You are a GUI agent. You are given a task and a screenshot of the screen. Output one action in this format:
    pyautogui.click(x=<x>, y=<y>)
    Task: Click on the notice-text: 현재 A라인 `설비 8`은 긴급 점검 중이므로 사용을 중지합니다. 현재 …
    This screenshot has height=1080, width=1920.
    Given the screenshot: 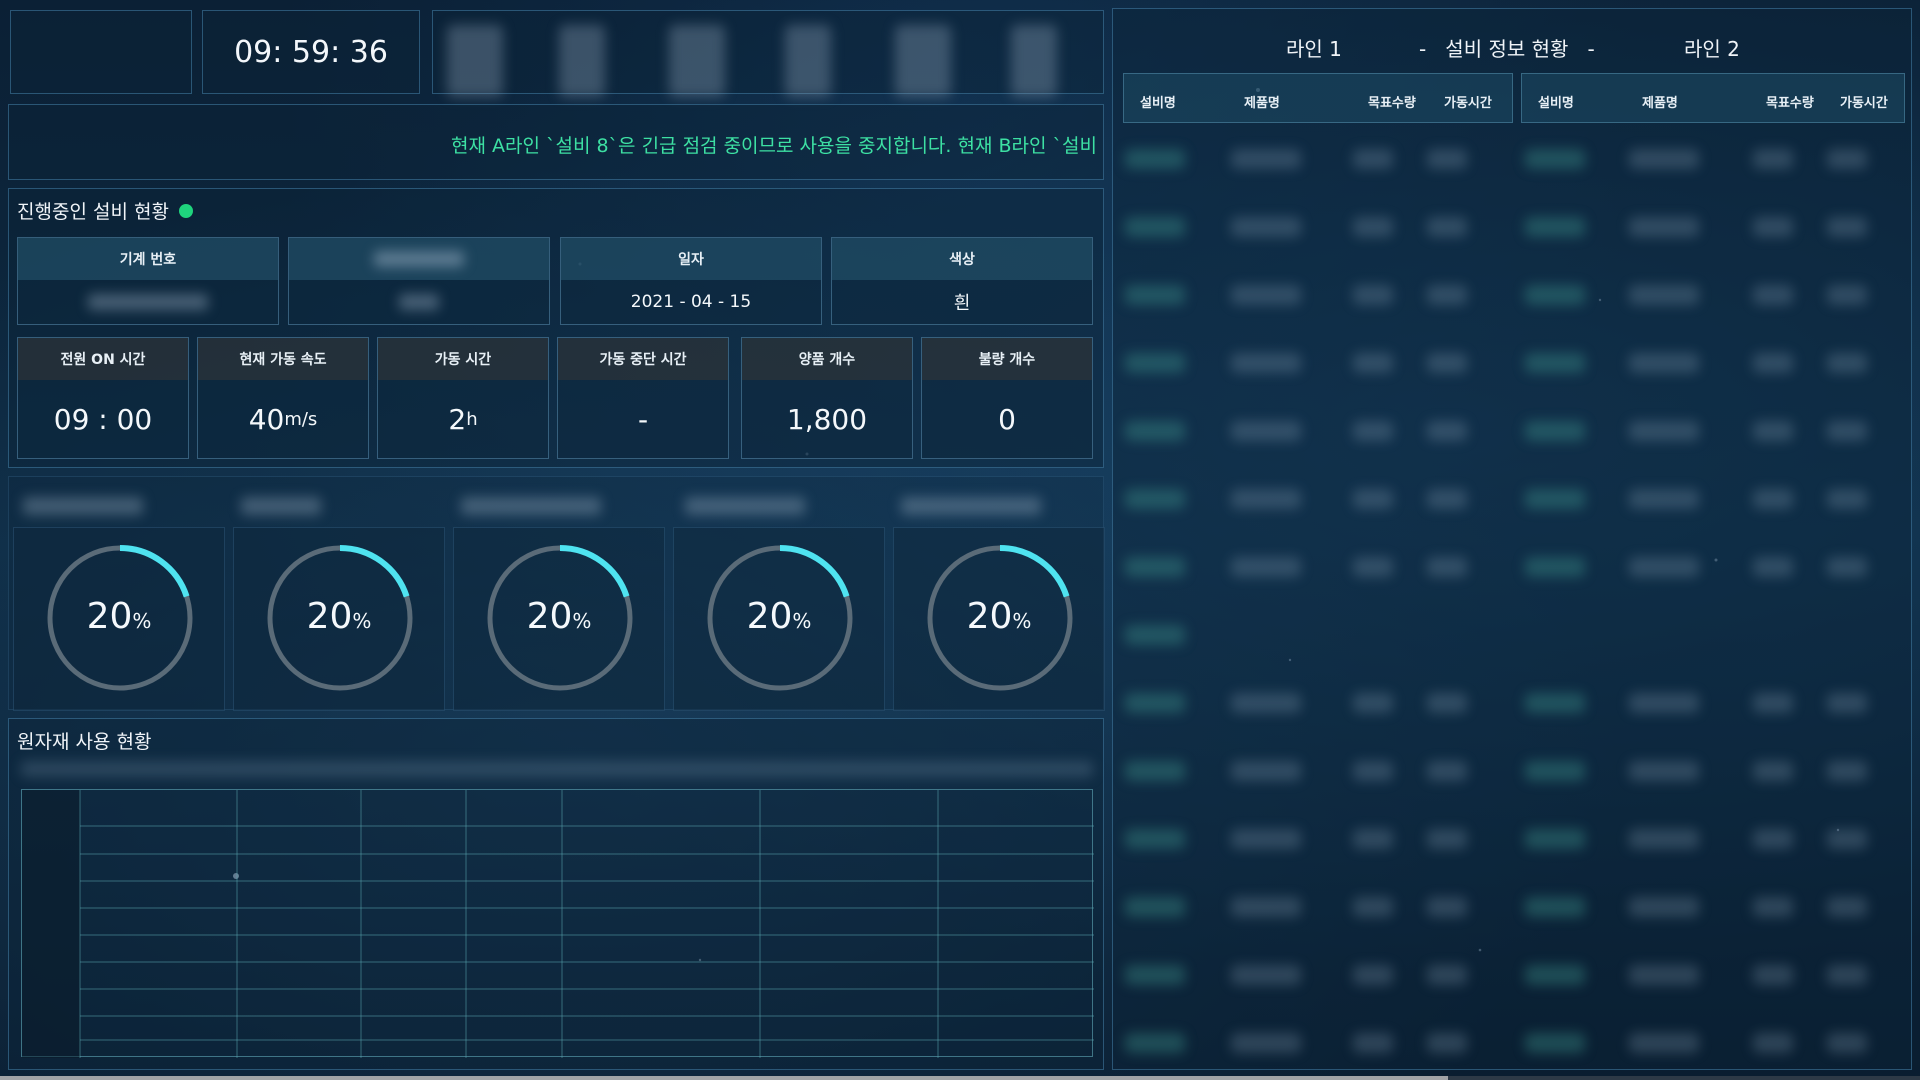 What is the action you would take?
    pyautogui.click(x=773, y=146)
    